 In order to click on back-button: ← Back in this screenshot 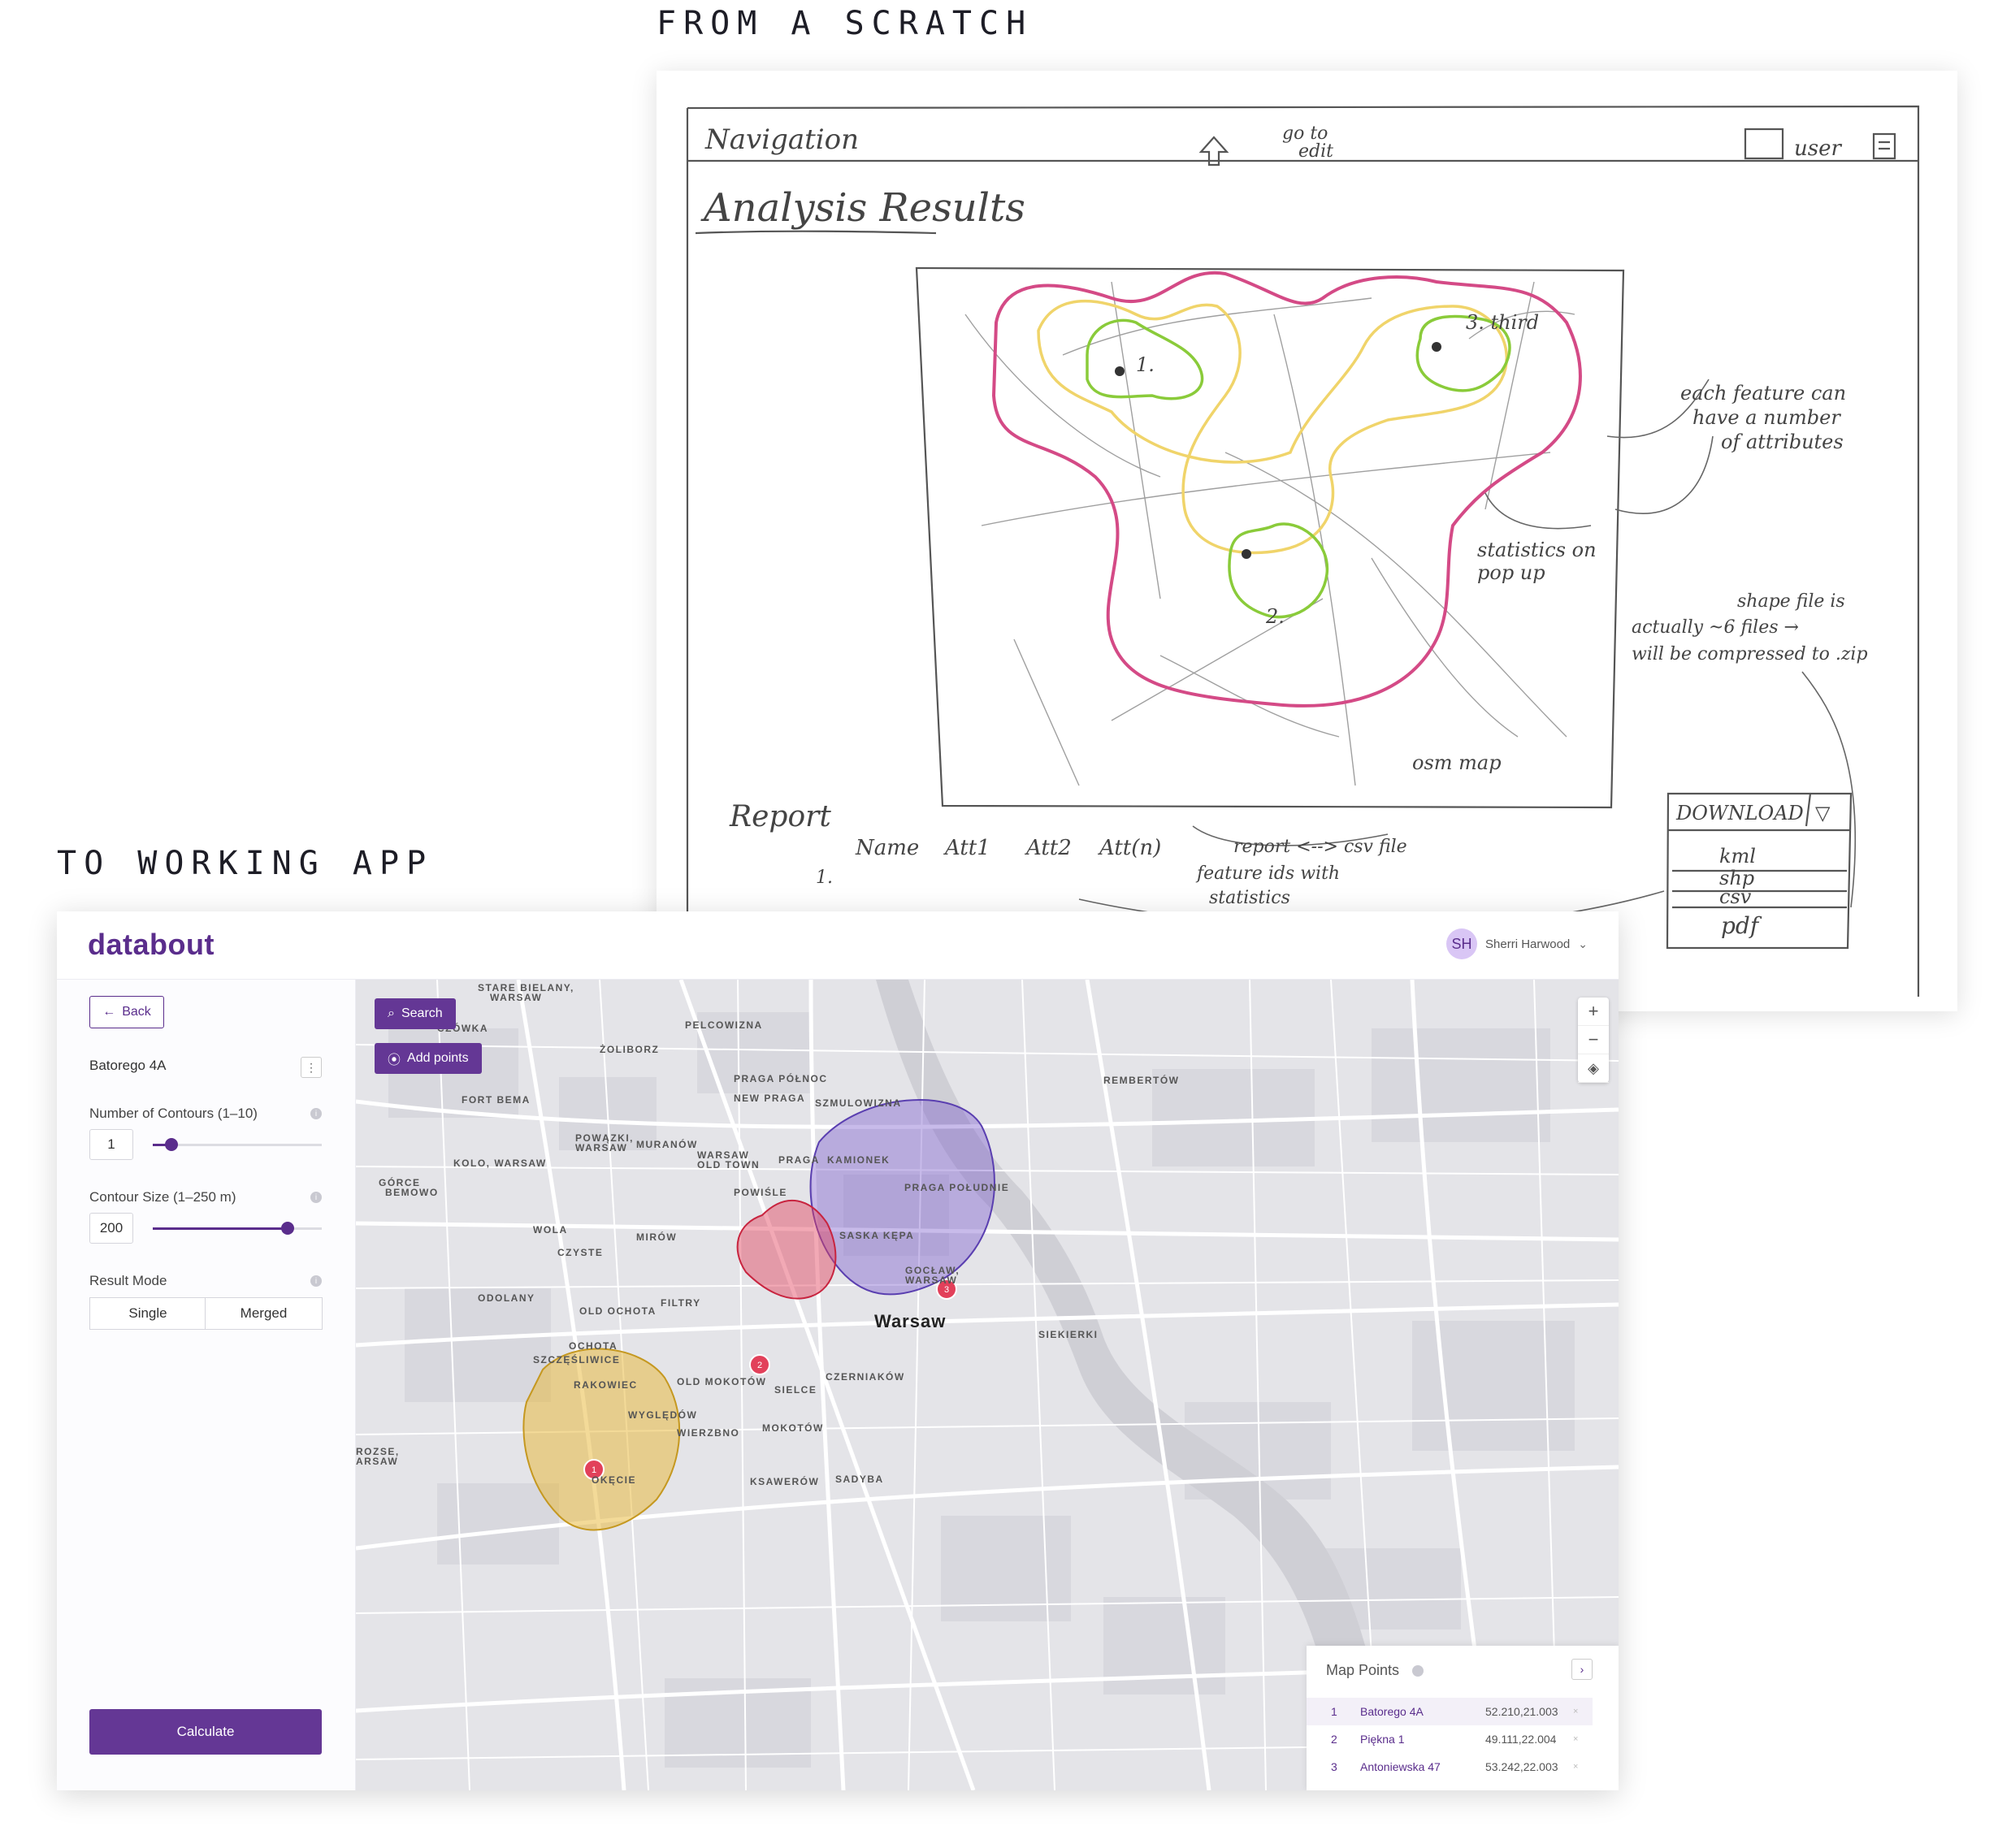, I will do `click(126, 1012)`.